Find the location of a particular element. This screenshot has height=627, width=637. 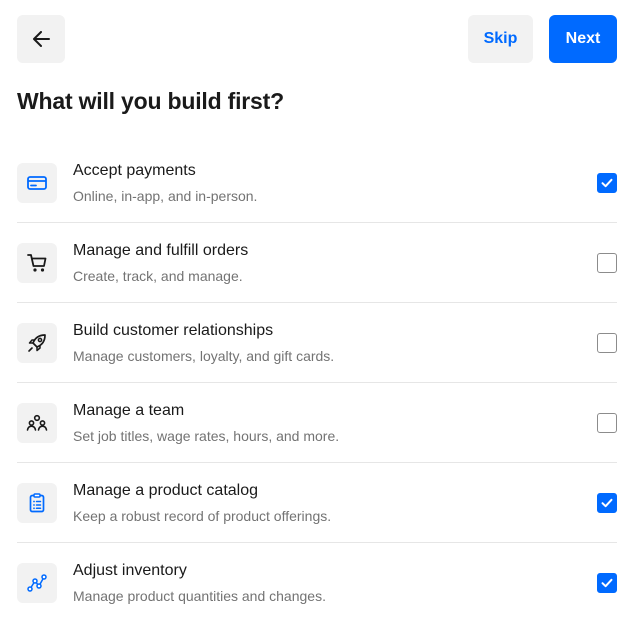

next-button: Next is located at coordinates (583, 39).